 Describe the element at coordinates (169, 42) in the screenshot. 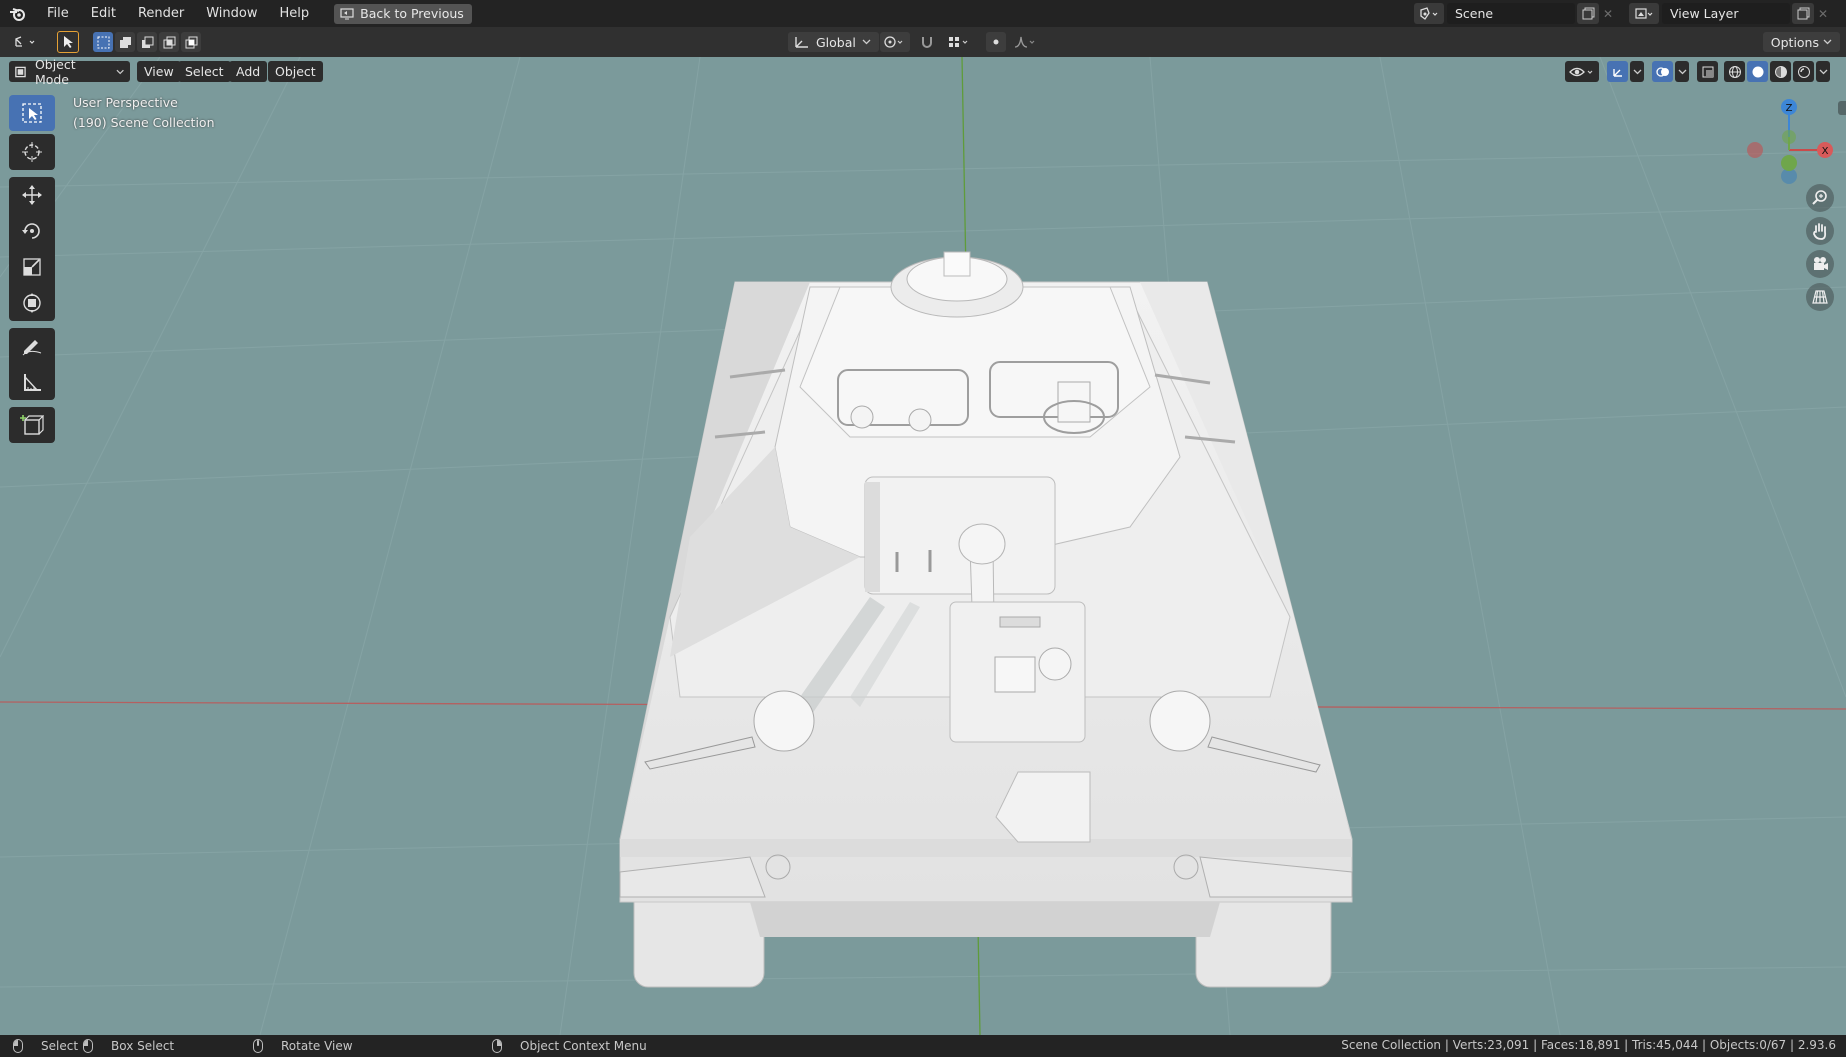

I see `mode-invert-selection-icon` at that location.